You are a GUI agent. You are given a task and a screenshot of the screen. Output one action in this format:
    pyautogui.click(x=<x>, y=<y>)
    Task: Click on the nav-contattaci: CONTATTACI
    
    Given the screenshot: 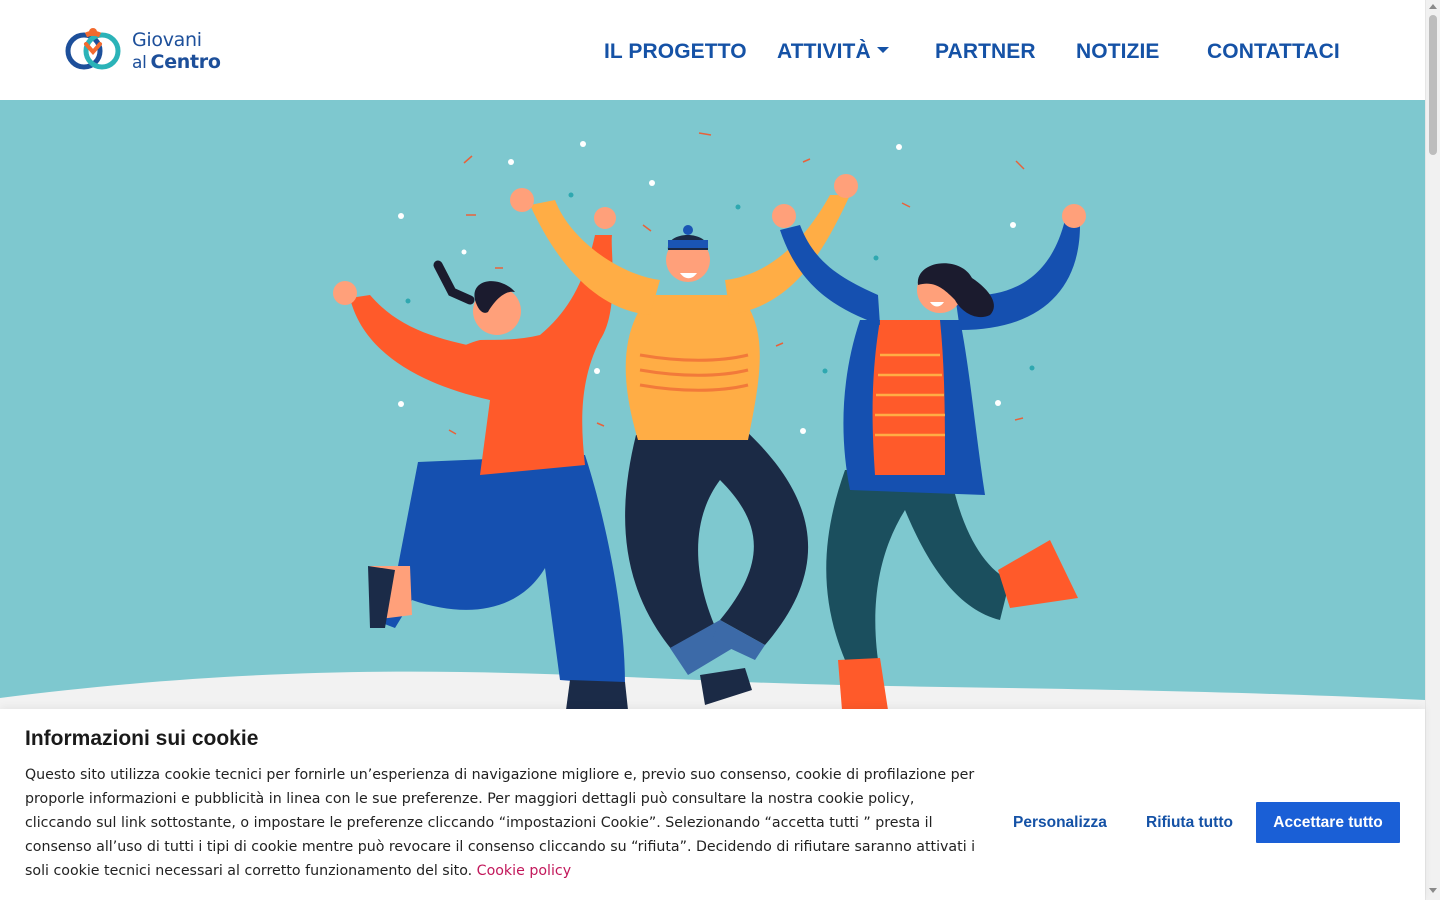 What is the action you would take?
    pyautogui.click(x=1273, y=52)
    